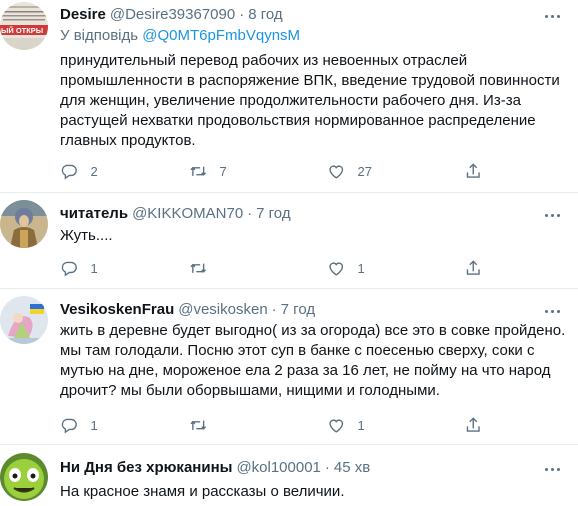 The image size is (578, 506). I want to click on tweet-header: Desire @Desire39367090 · 8 год, so click(171, 14).